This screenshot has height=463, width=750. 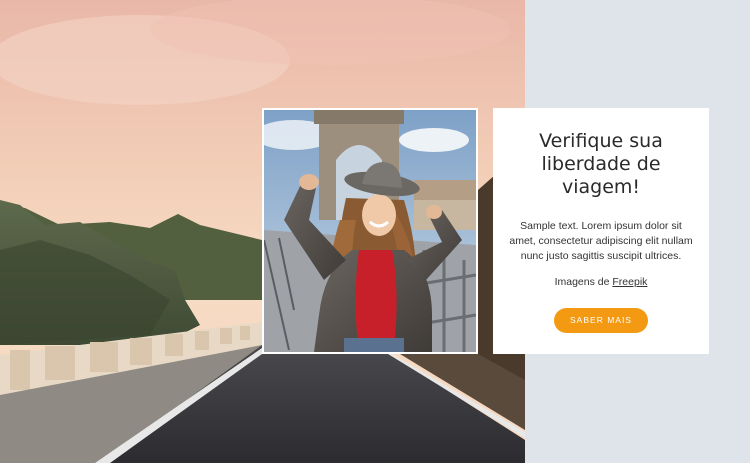 I want to click on saber-mais-button: SABER MAIS, so click(x=601, y=320).